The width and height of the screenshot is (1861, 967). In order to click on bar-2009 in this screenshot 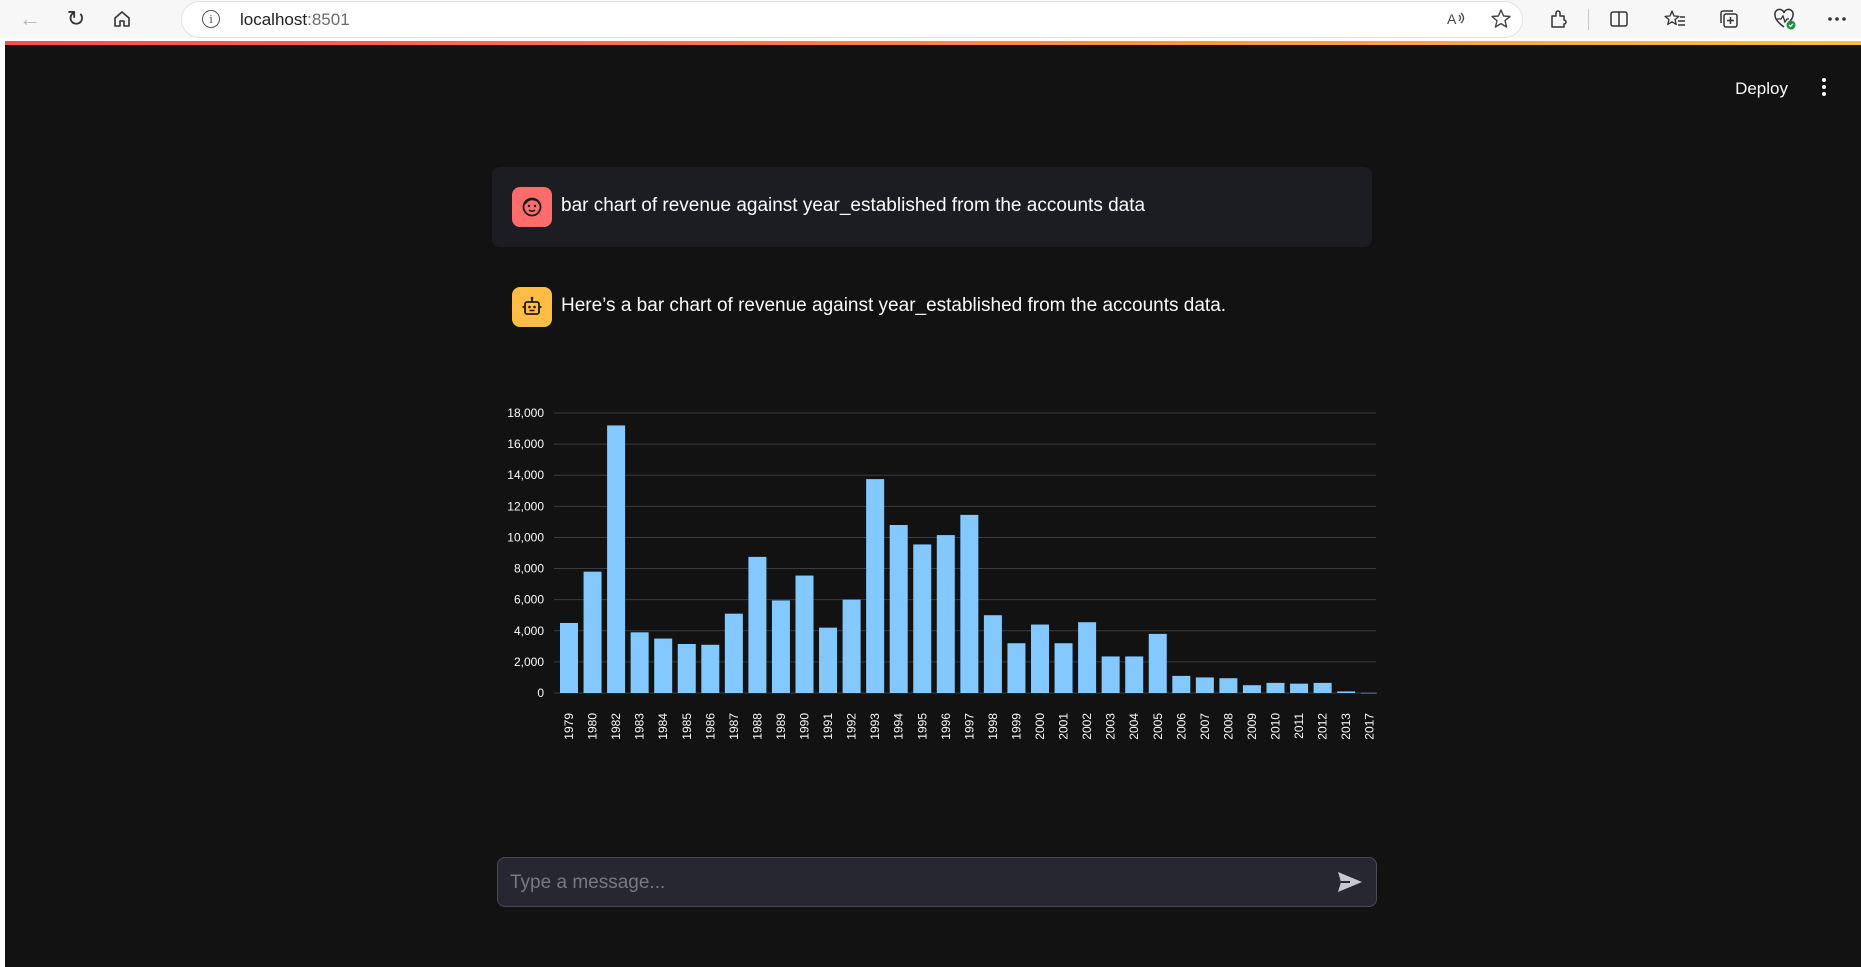, I will do `click(1251, 689)`.